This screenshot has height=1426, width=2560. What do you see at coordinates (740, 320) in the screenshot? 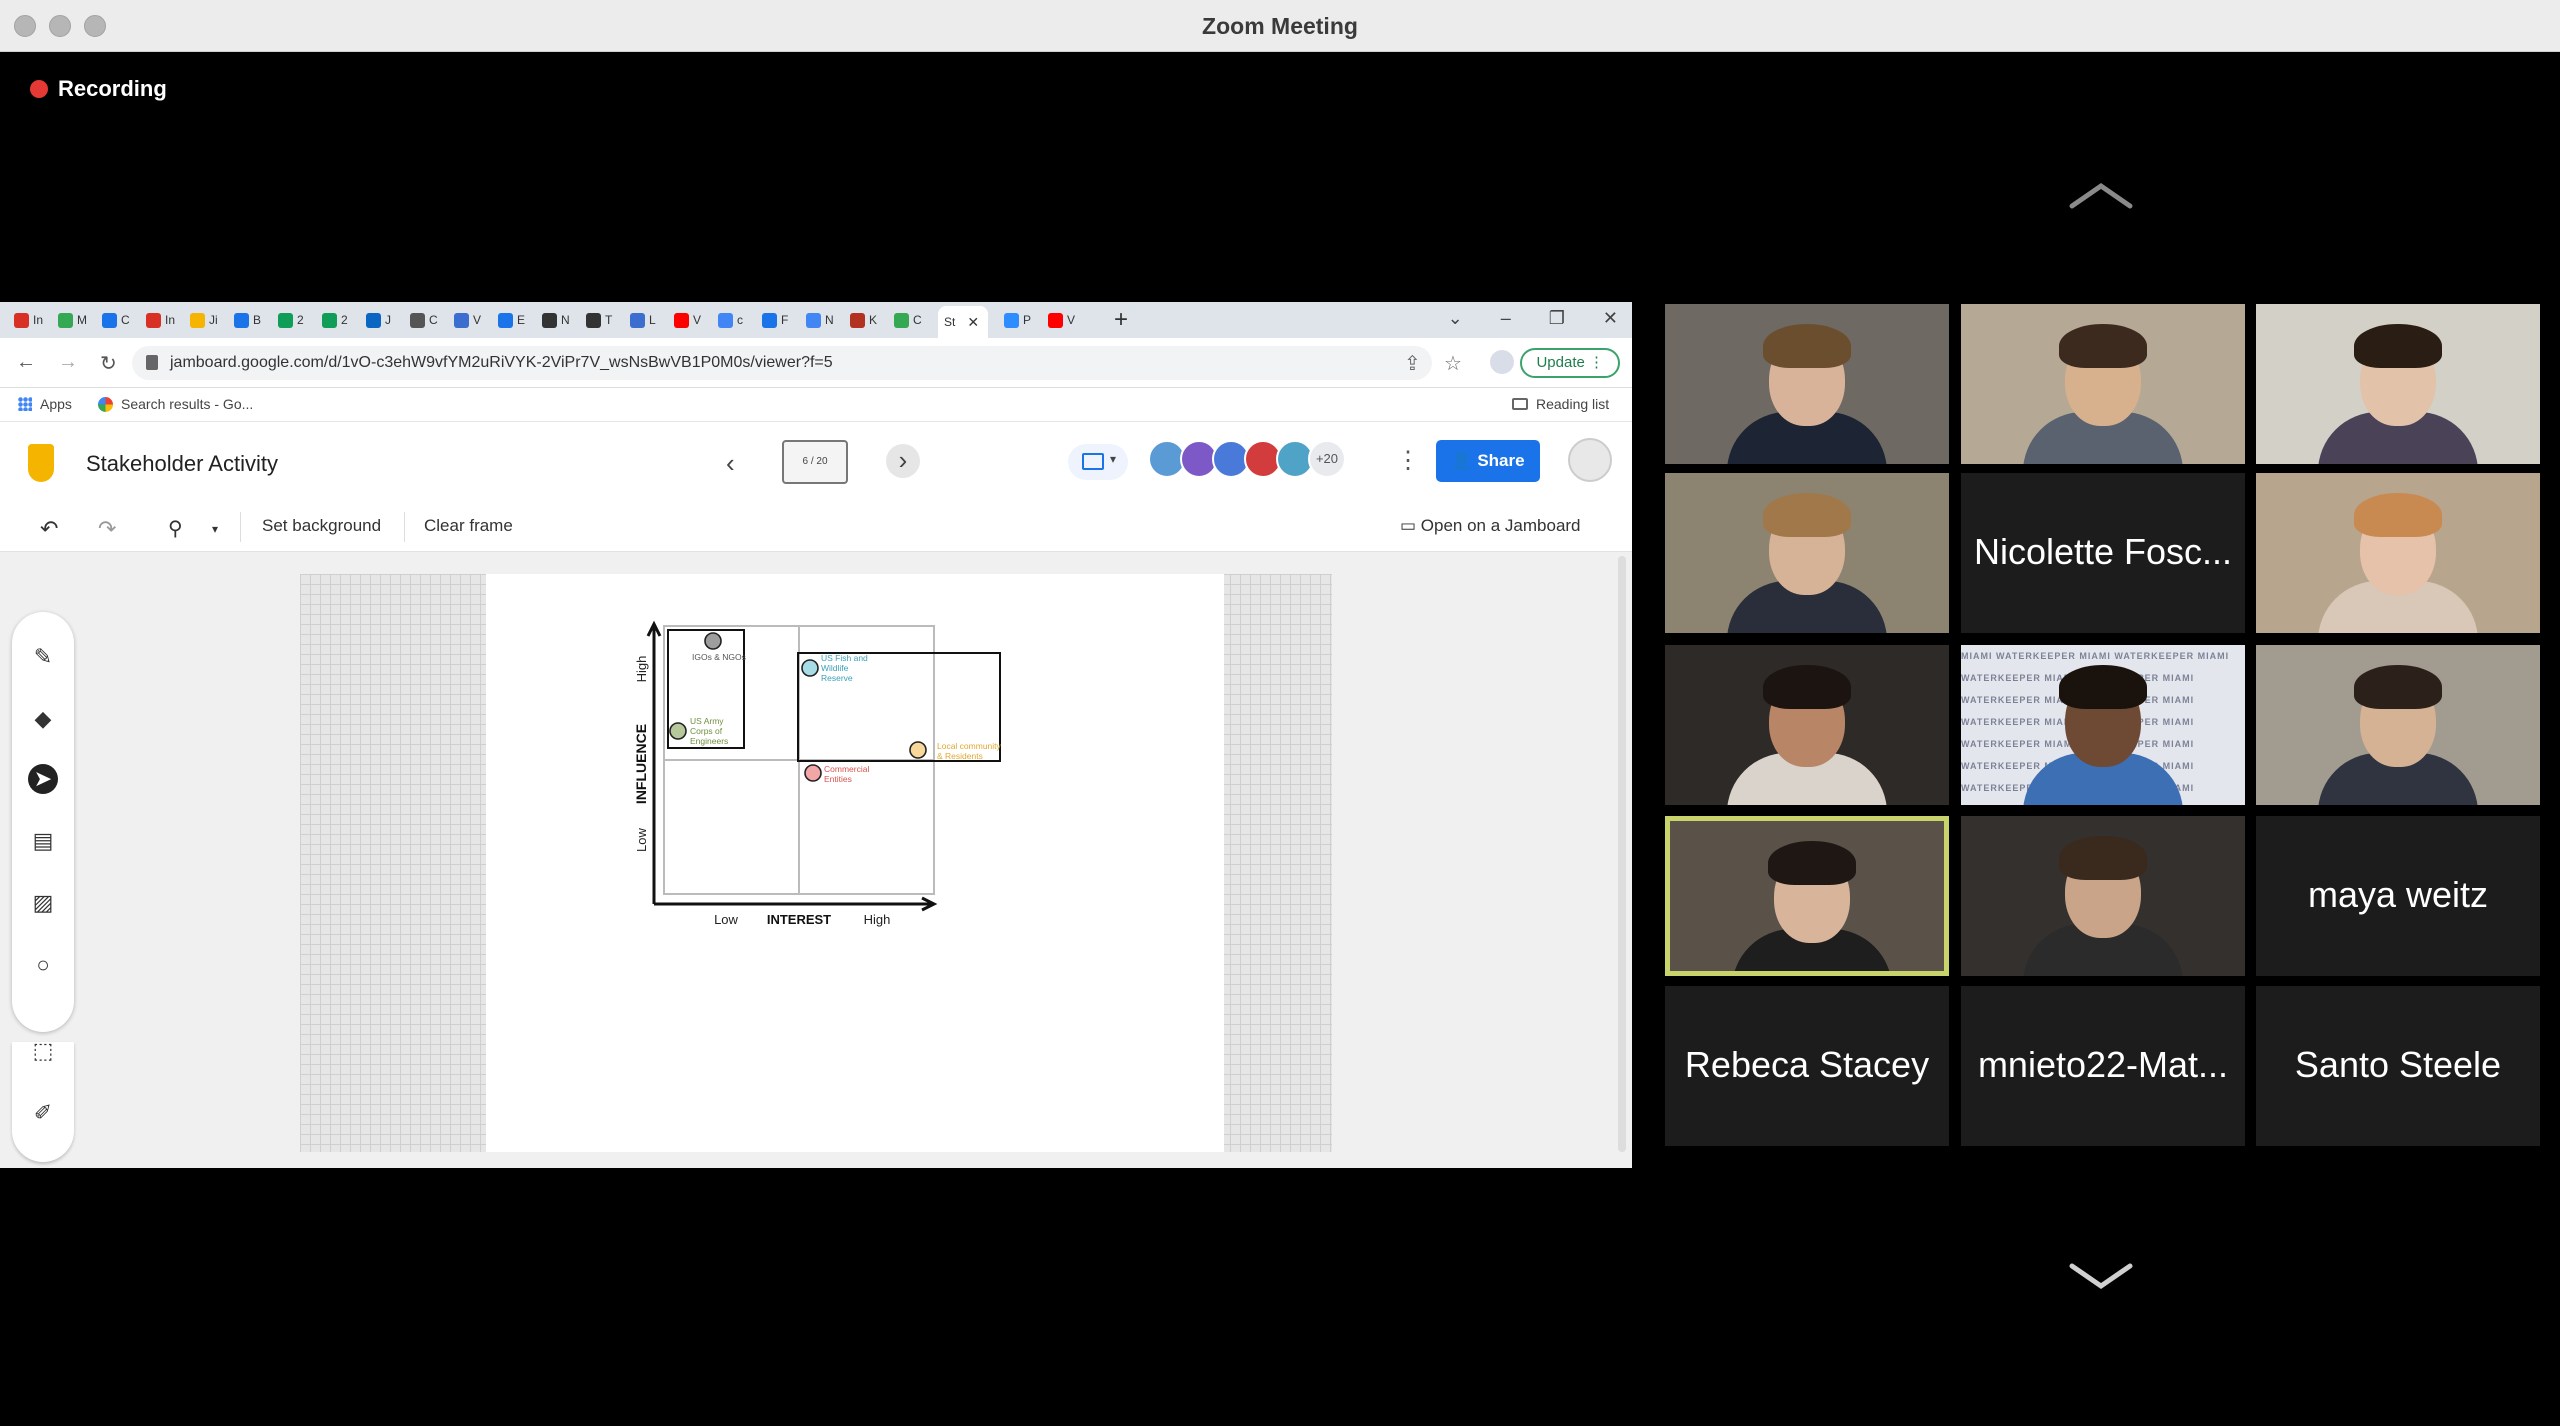
I see `browser-tab: c` at bounding box center [740, 320].